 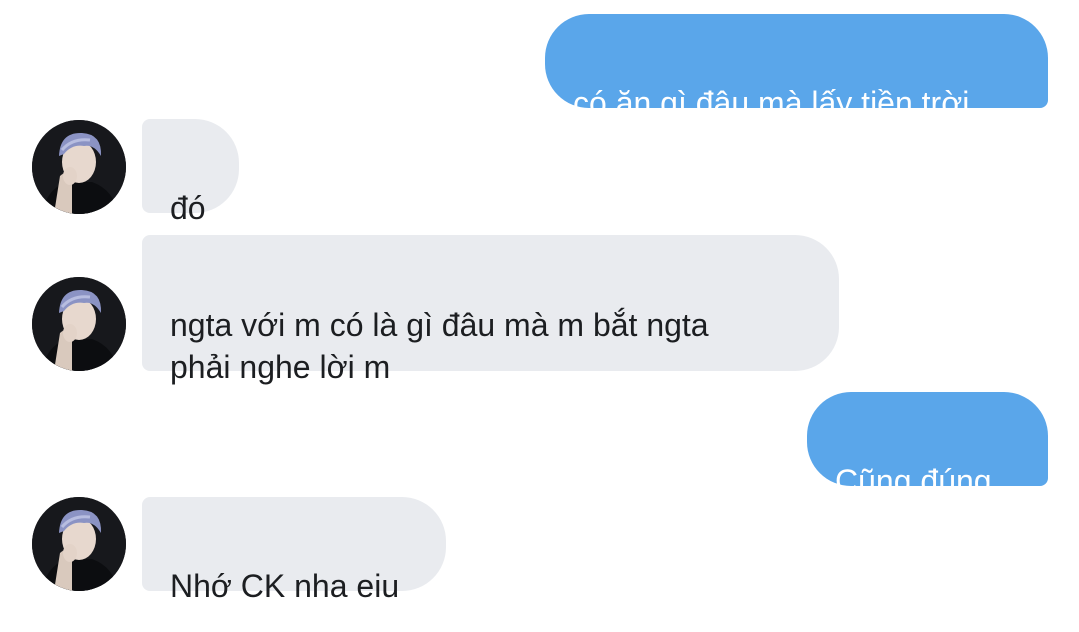 What do you see at coordinates (927, 445) in the screenshot?
I see `outgoing-message-bubble: Cũng đúng` at bounding box center [927, 445].